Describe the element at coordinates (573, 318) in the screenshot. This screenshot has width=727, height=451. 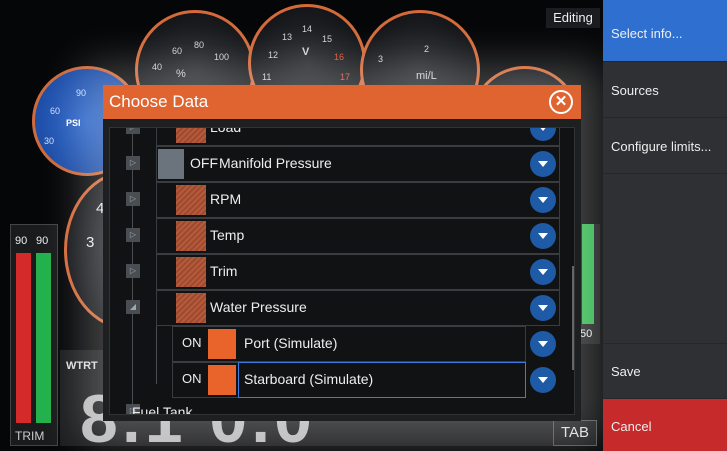
I see `scrollbar` at that location.